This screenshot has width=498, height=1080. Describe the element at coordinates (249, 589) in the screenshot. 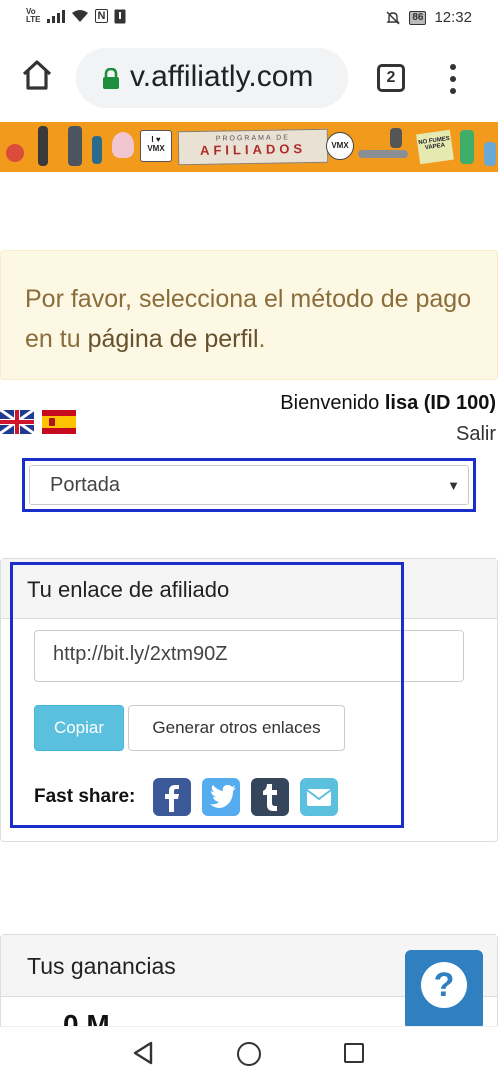

I see `affiliate-panel-header: Tu enlace de afiliado` at that location.